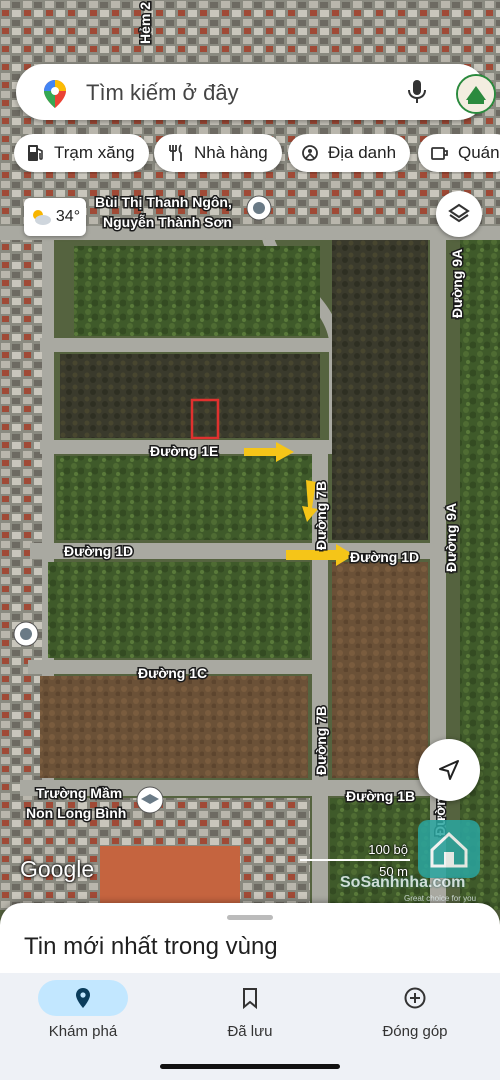 The image size is (500, 1080). What do you see at coordinates (57, 869) in the screenshot?
I see `google-logo: Google` at bounding box center [57, 869].